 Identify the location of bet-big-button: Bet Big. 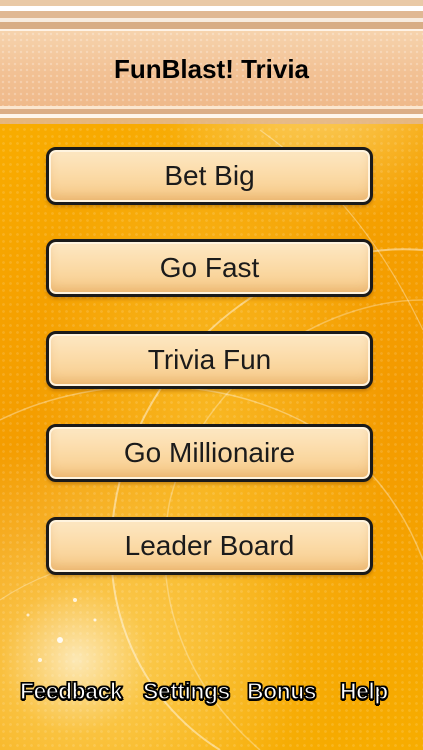
(209, 176).